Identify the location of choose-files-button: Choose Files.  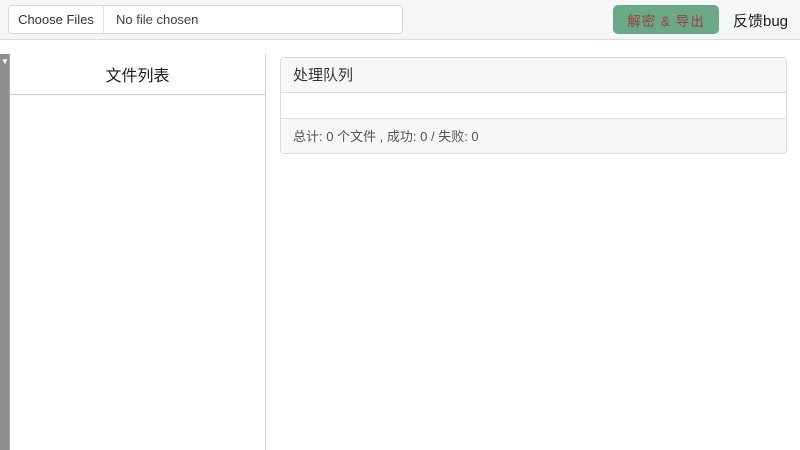
(56, 19).